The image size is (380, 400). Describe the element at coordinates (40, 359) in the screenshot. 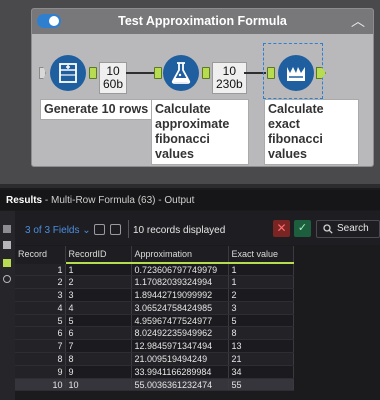

I see `row-number-cell: 8` at that location.